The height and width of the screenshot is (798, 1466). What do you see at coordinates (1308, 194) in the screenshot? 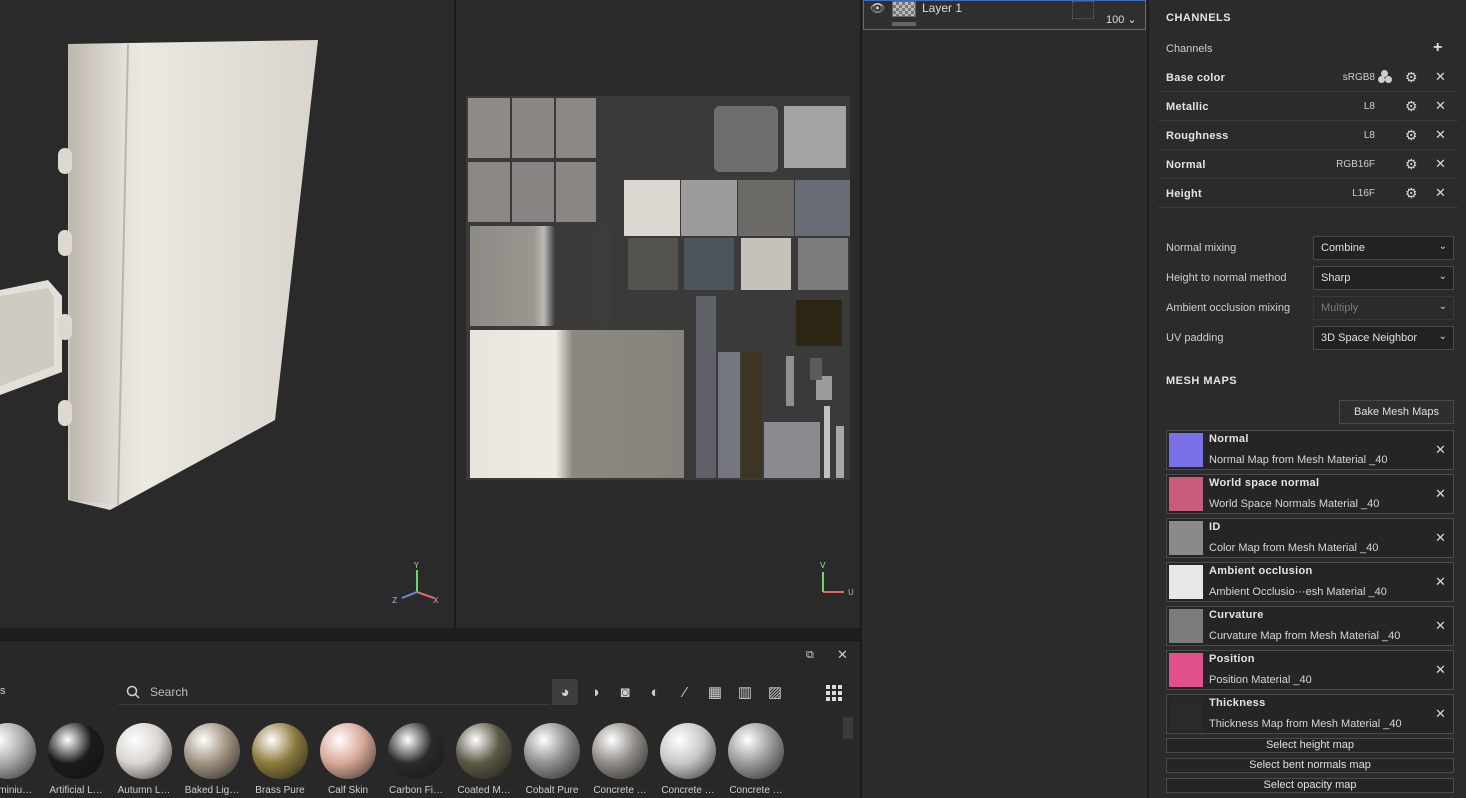
I see `channel-row: Height L16F ⚙ ✕` at bounding box center [1308, 194].